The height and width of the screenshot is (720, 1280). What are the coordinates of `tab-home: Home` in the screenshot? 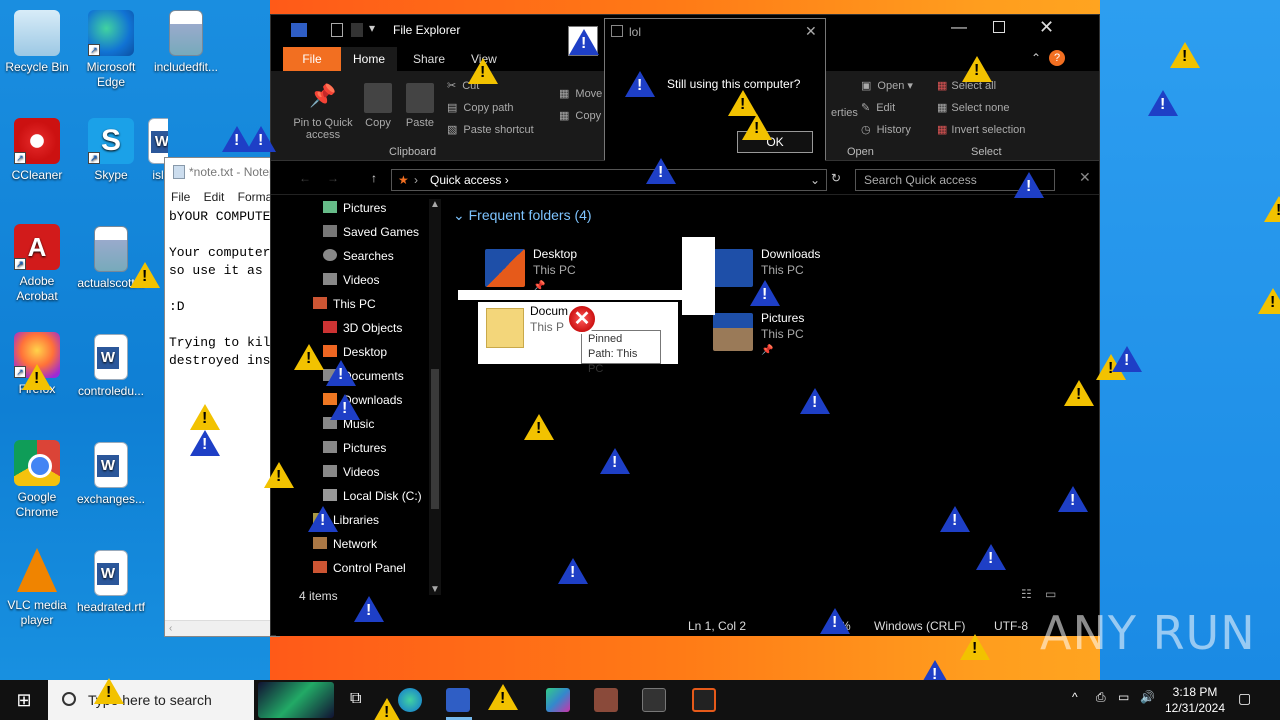 It's located at (369, 59).